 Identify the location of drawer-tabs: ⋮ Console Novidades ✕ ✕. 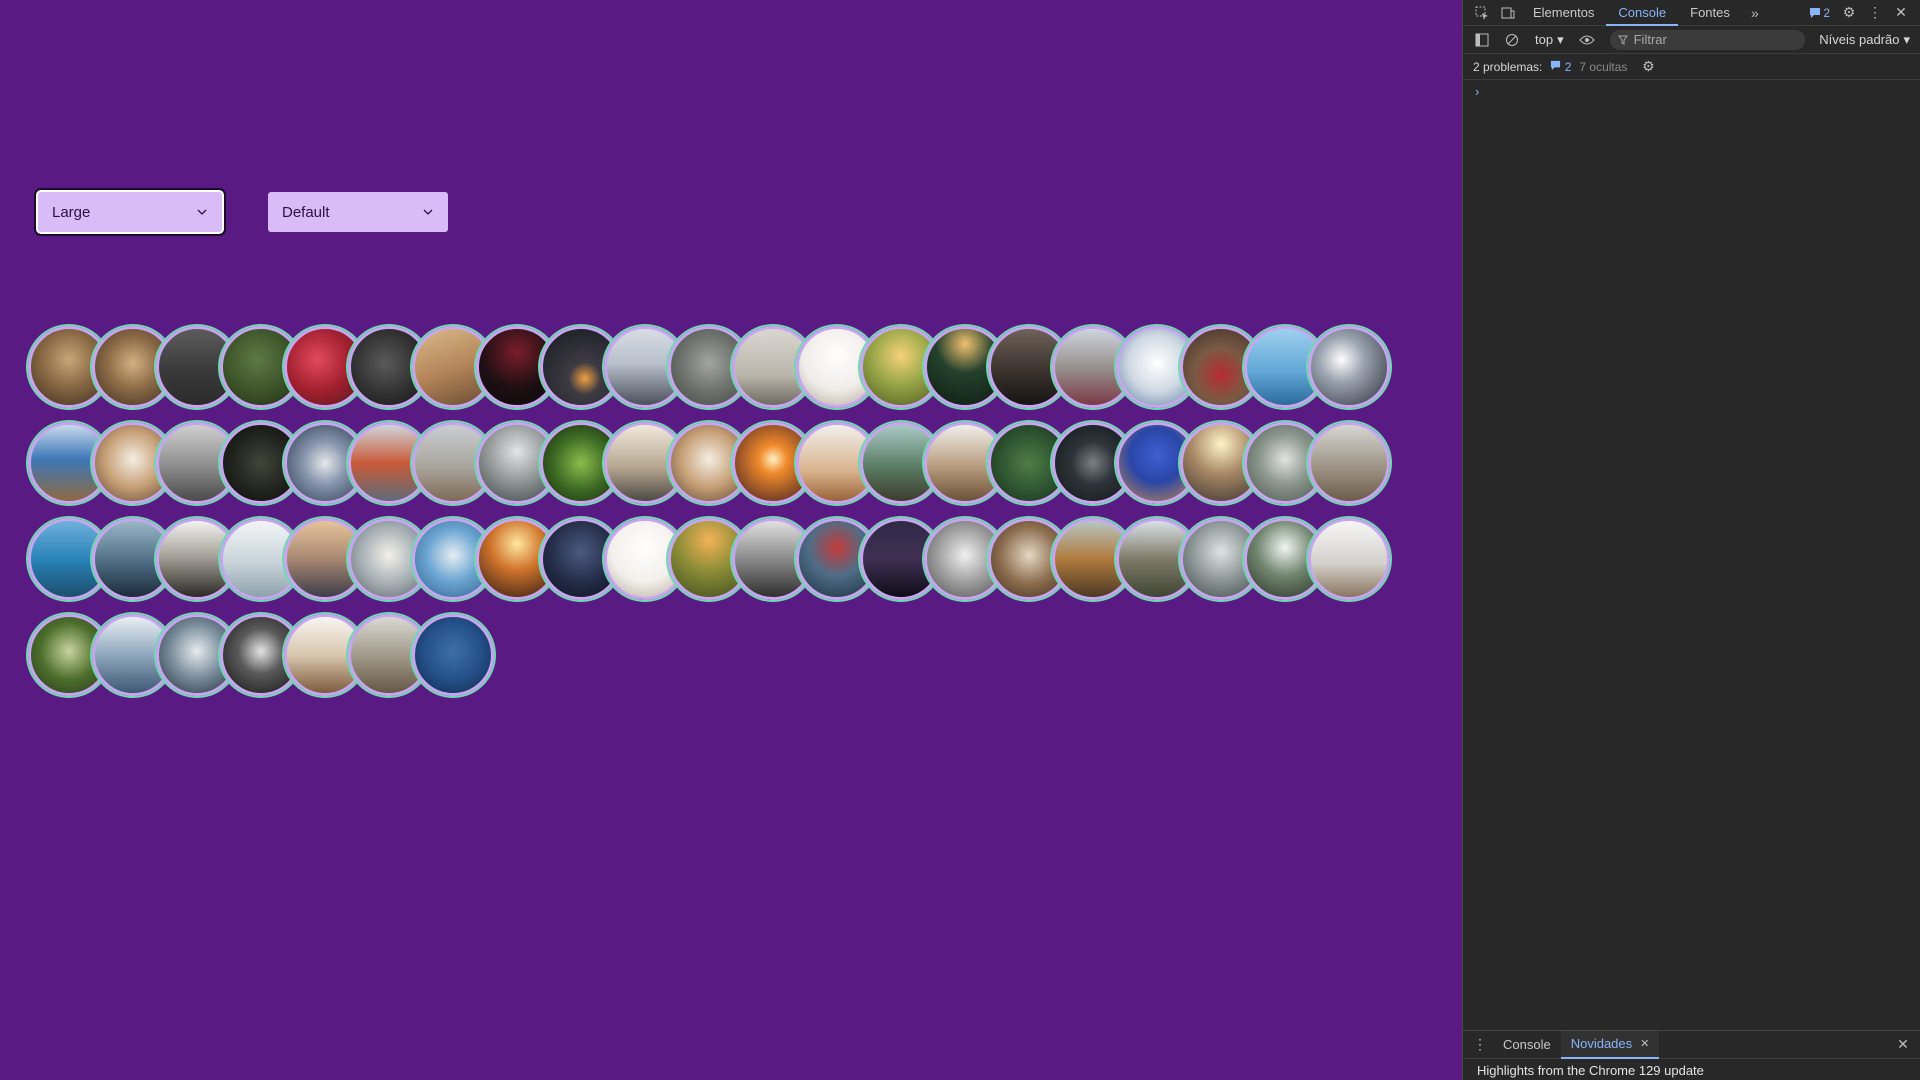
(1691, 1044).